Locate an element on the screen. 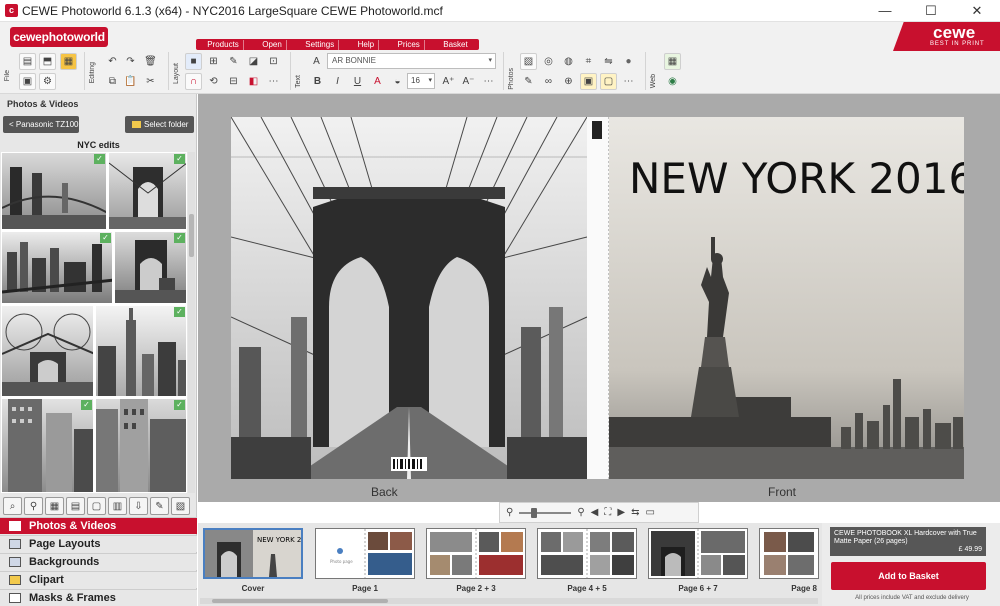  minimize-button: — is located at coordinates (885, 11).